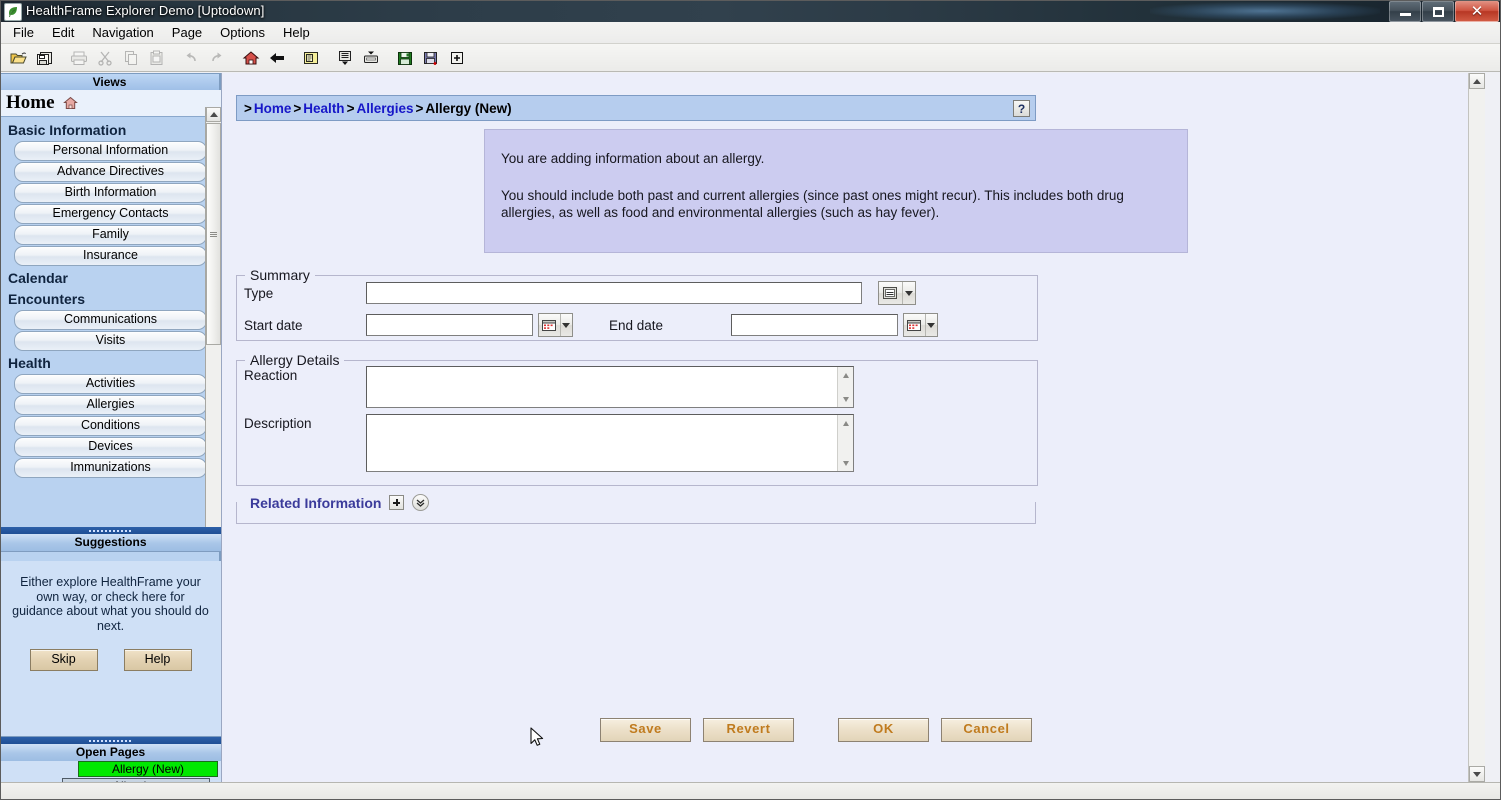 This screenshot has width=1501, height=800. I want to click on suggestions-panel-grip, so click(110, 530).